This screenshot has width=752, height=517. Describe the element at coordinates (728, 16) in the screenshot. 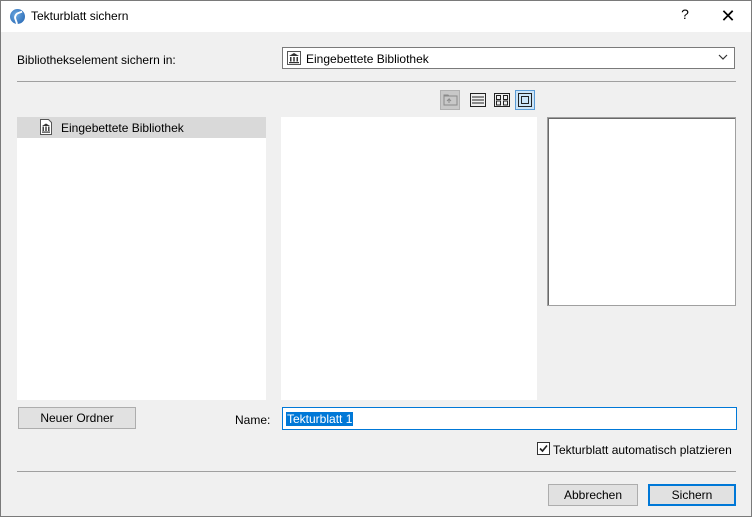

I see `close-button: ✕` at that location.